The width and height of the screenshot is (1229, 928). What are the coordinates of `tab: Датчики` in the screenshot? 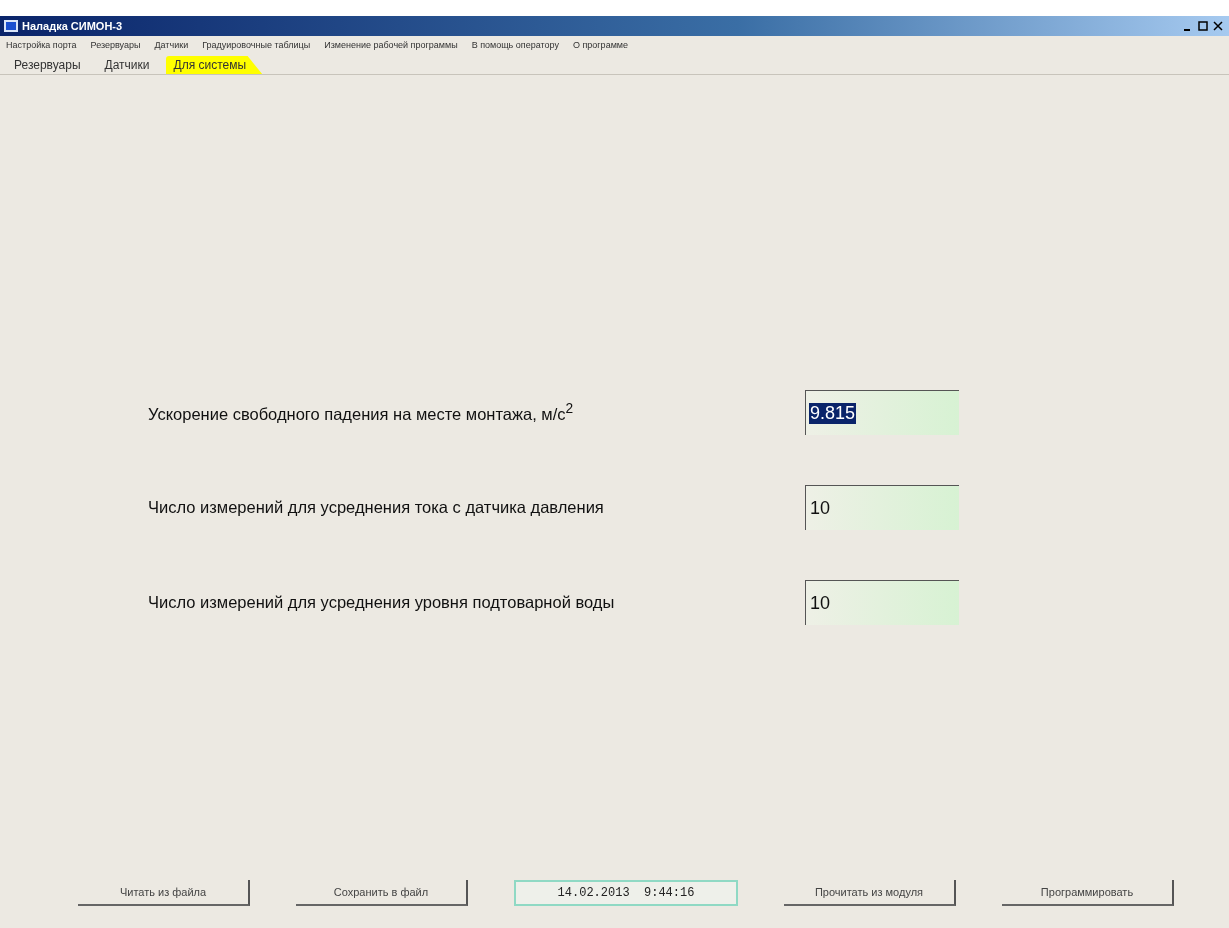 It's located at (131, 65).